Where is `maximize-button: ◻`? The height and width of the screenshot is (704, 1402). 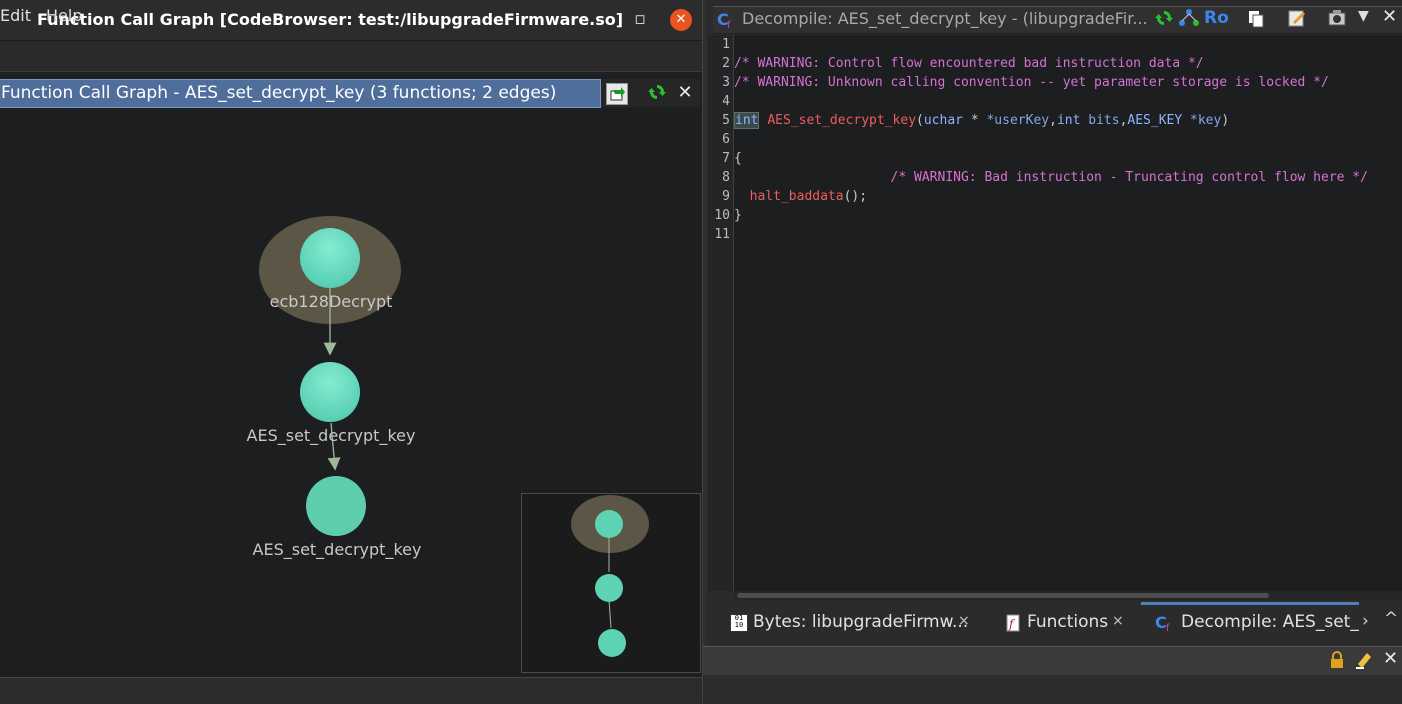
maximize-button: ◻ is located at coordinates (640, 20).